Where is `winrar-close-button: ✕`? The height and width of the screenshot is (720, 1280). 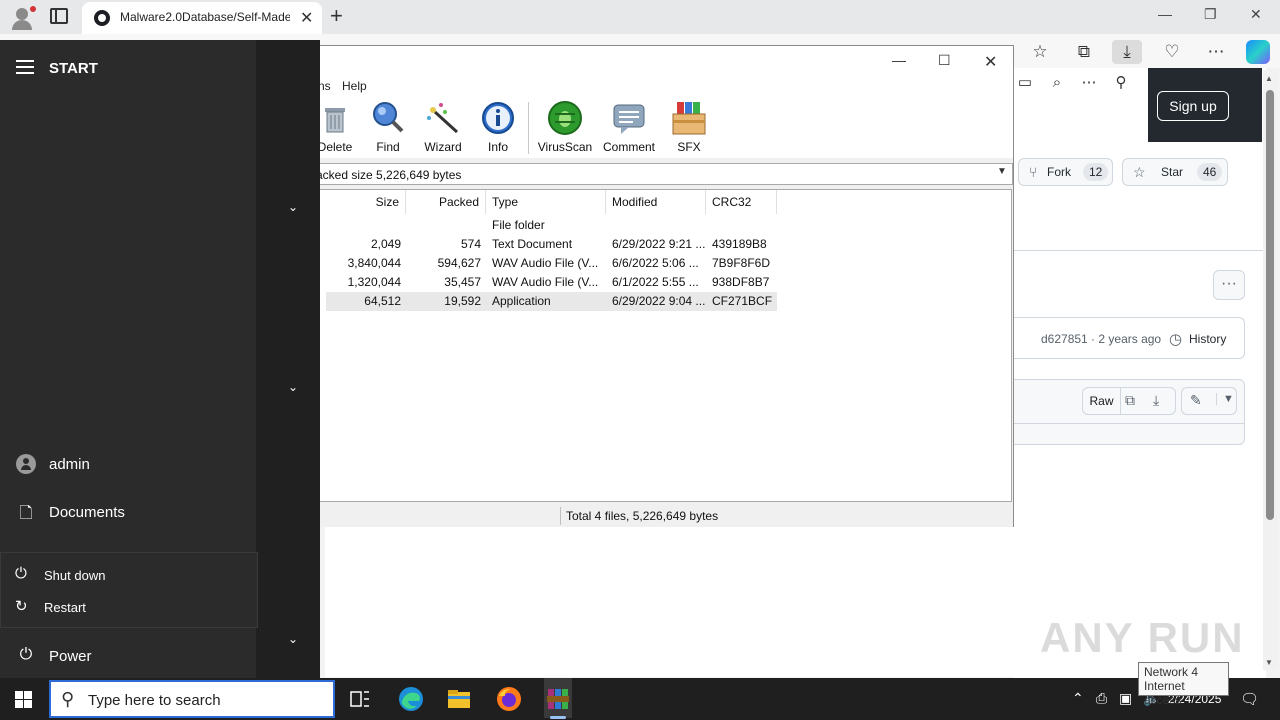
winrar-close-button: ✕ is located at coordinates (990, 62).